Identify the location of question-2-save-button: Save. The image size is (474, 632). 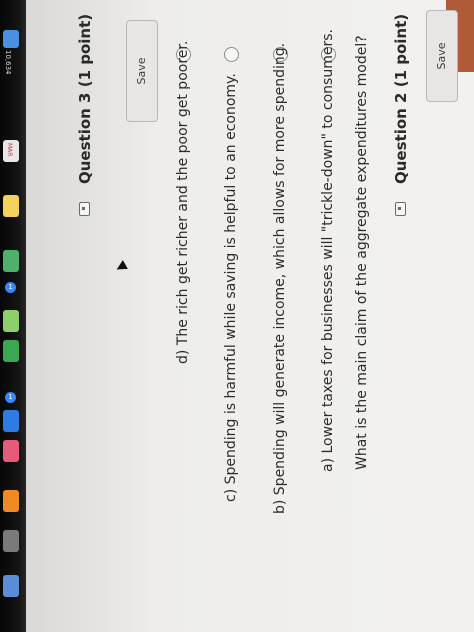
(142, 71).